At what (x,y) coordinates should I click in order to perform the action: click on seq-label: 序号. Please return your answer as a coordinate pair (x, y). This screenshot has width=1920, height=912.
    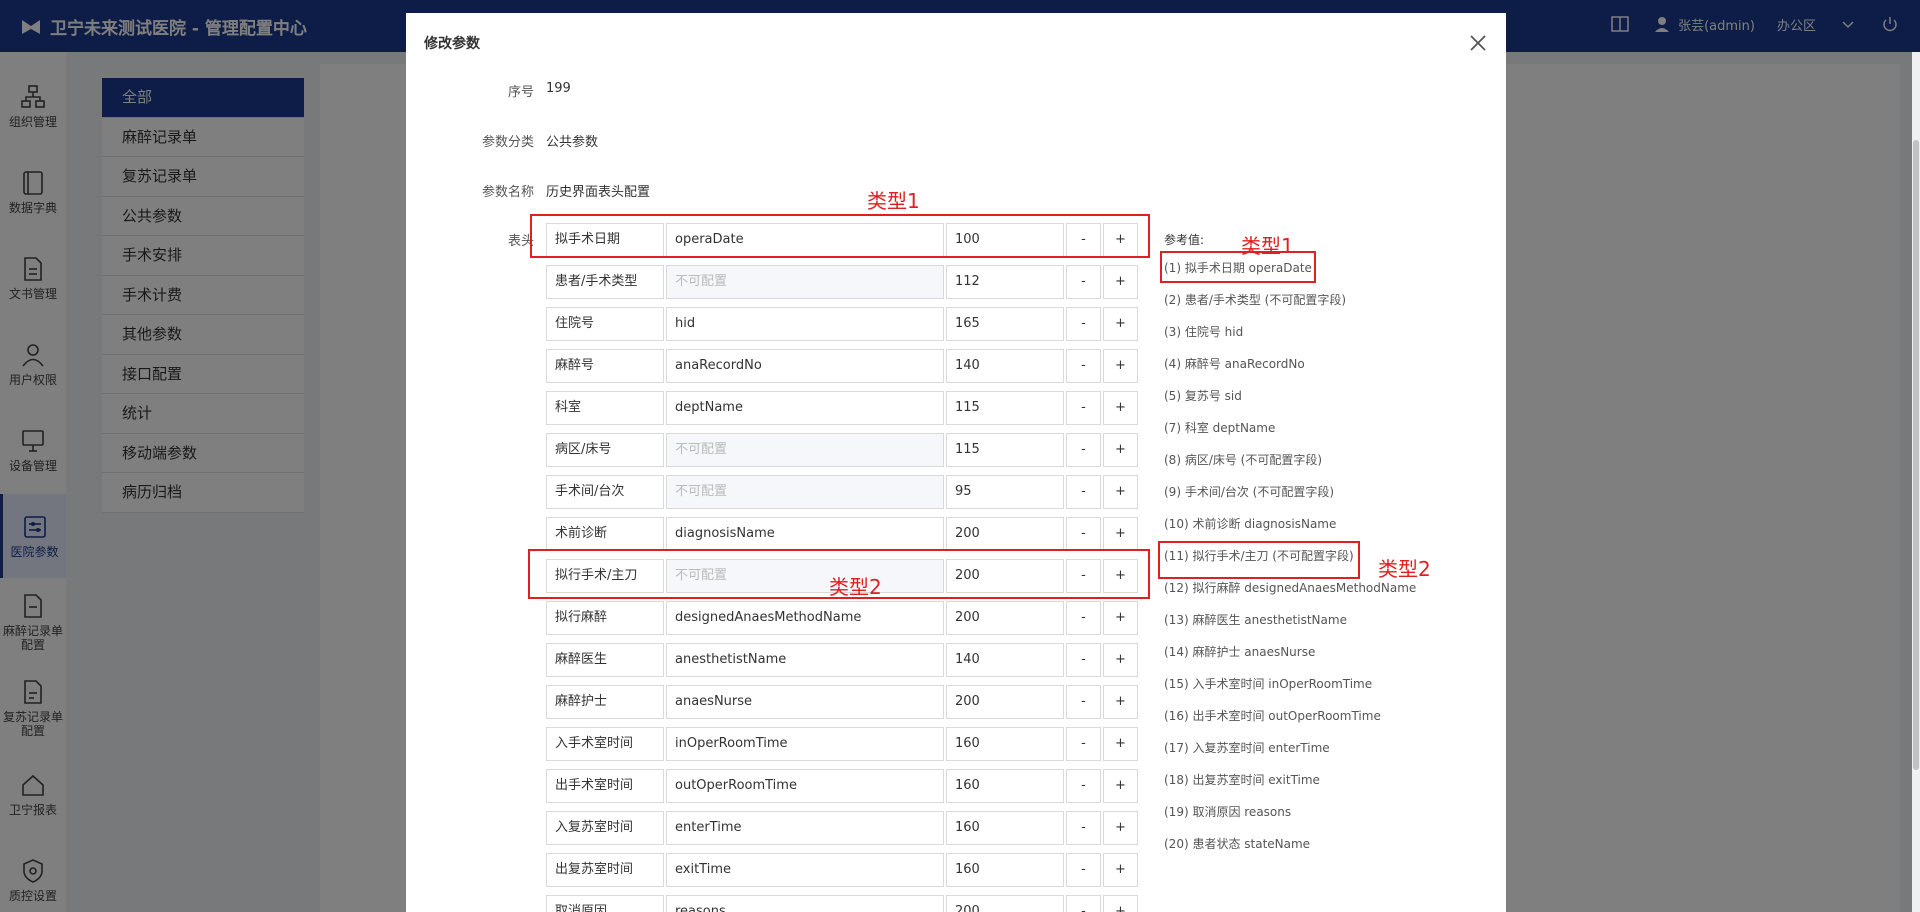
    Looking at the image, I should click on (520, 92).